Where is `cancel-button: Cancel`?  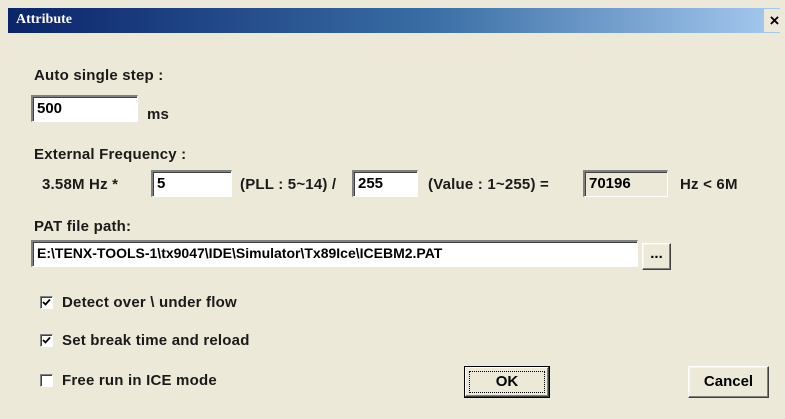
cancel-button: Cancel is located at coordinates (728, 382).